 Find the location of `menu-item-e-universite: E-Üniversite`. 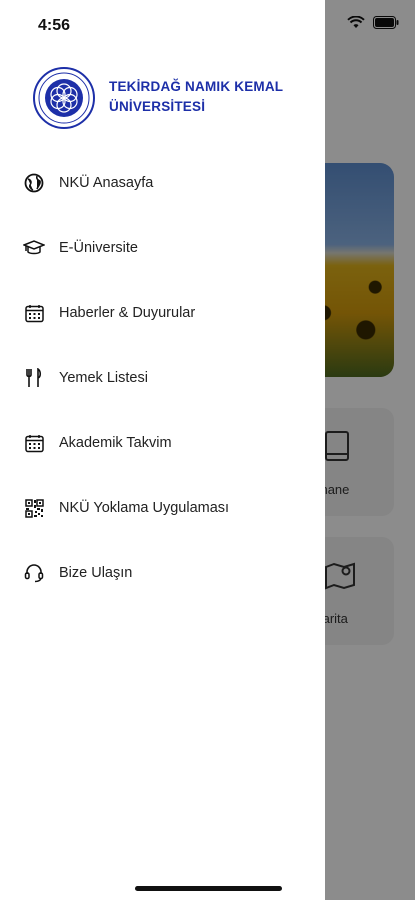

menu-item-e-universite: E-Üniversite is located at coordinates (162, 248).